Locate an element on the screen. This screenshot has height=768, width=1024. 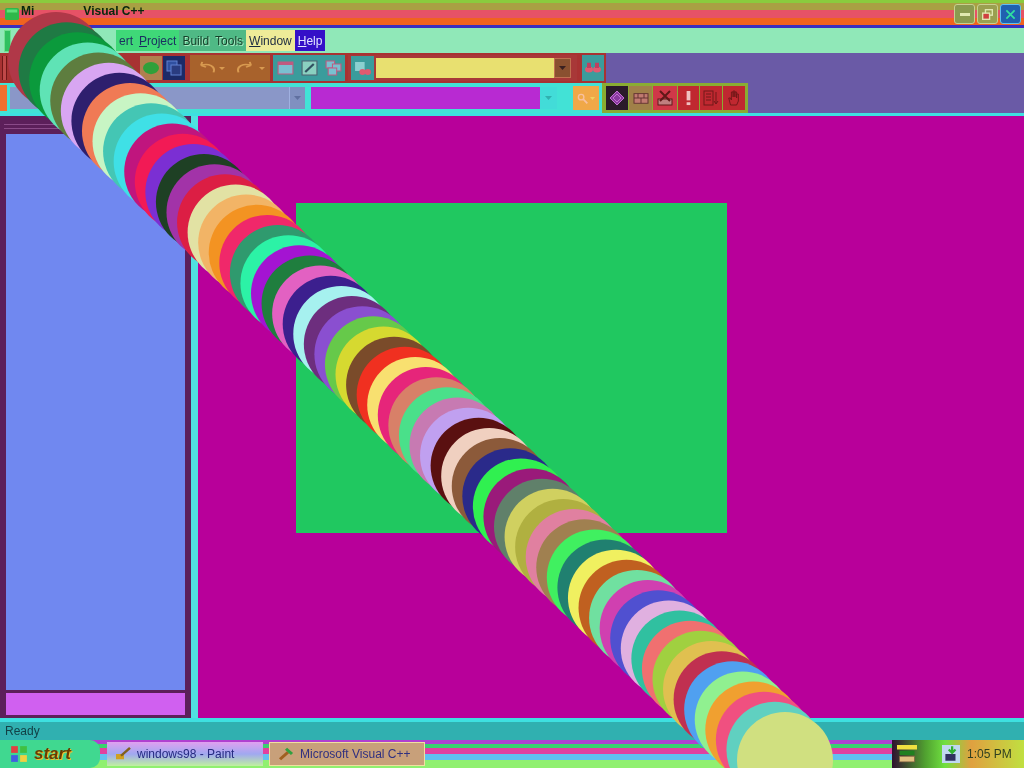
close-button is located at coordinates (1010, 14).